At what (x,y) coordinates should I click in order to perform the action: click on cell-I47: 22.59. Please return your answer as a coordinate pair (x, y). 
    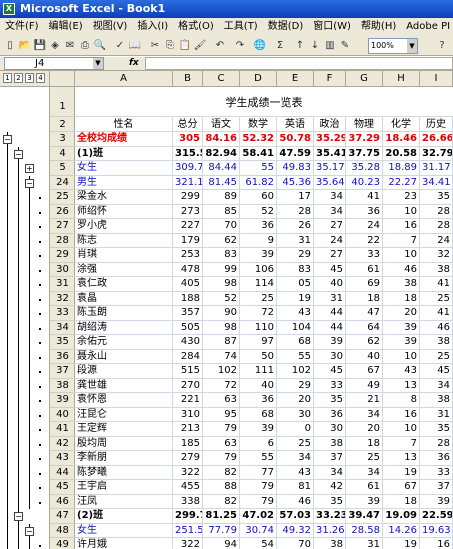
    Looking at the image, I should click on (436, 516).